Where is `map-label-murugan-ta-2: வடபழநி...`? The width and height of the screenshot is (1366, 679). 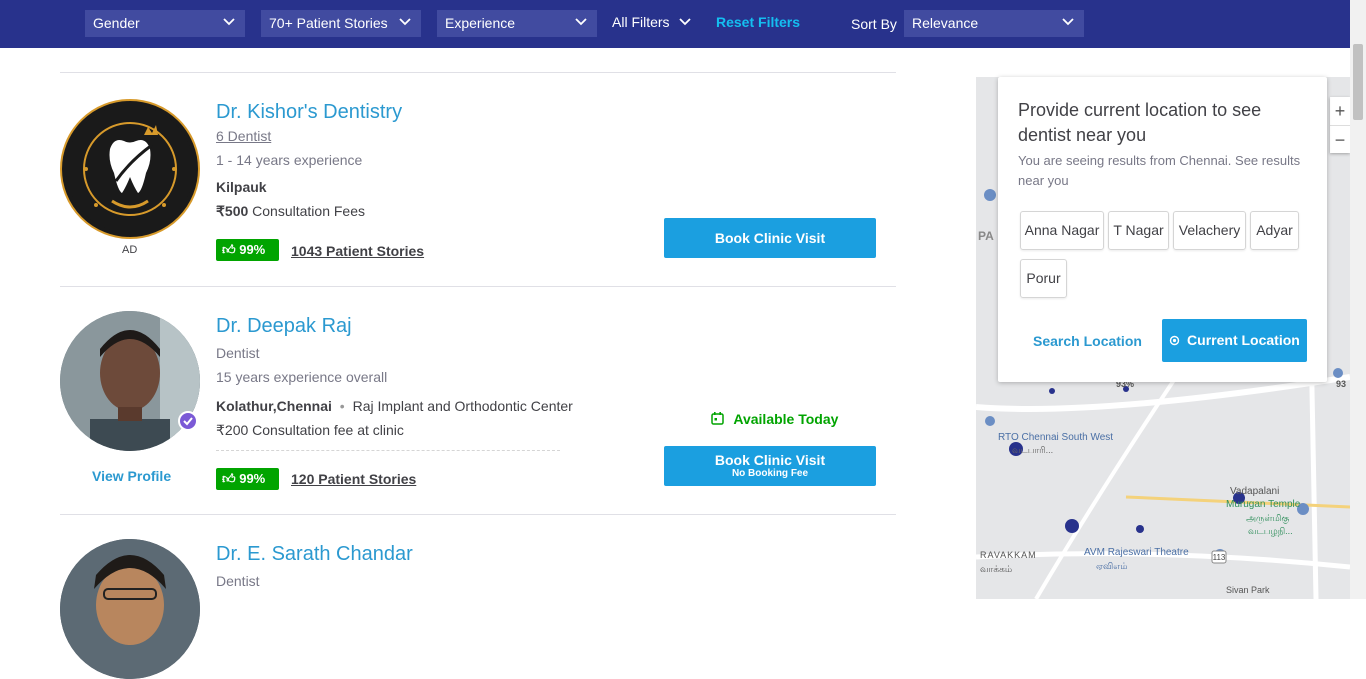
map-label-murugan-ta-2: வடபழநி... is located at coordinates (1270, 531).